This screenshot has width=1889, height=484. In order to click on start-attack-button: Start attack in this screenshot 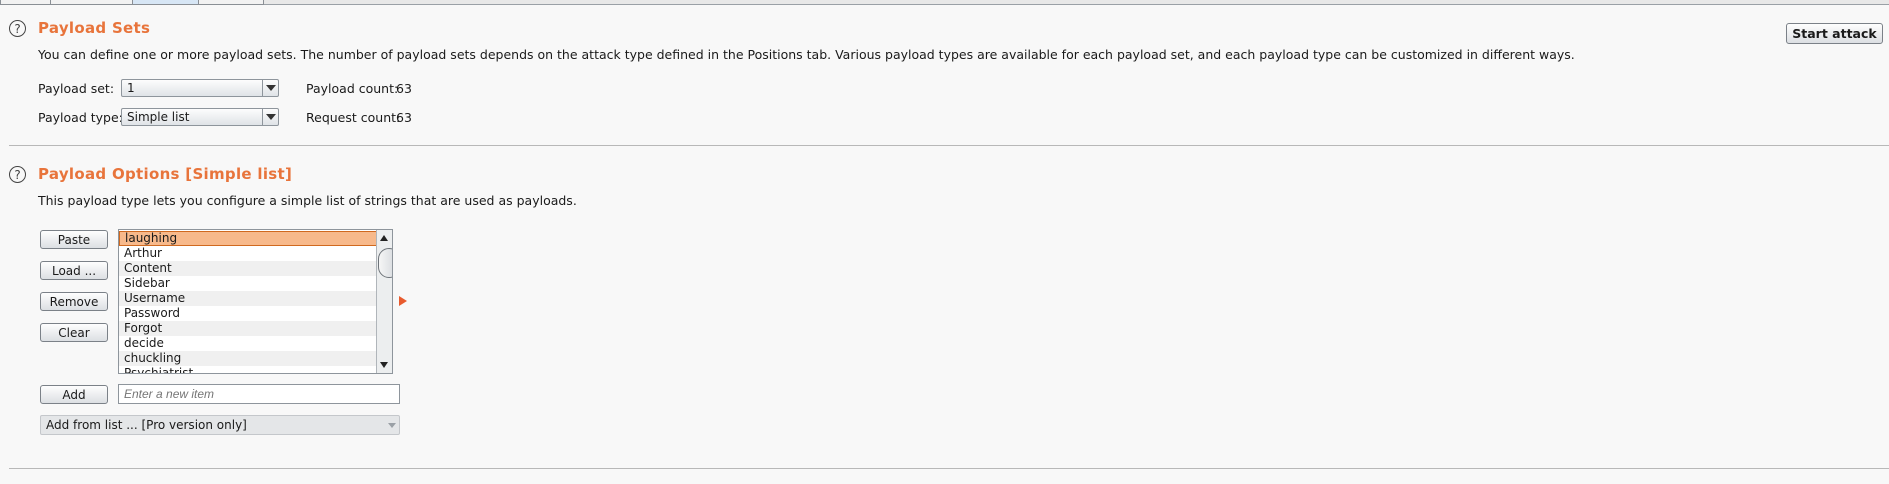, I will do `click(1834, 33)`.